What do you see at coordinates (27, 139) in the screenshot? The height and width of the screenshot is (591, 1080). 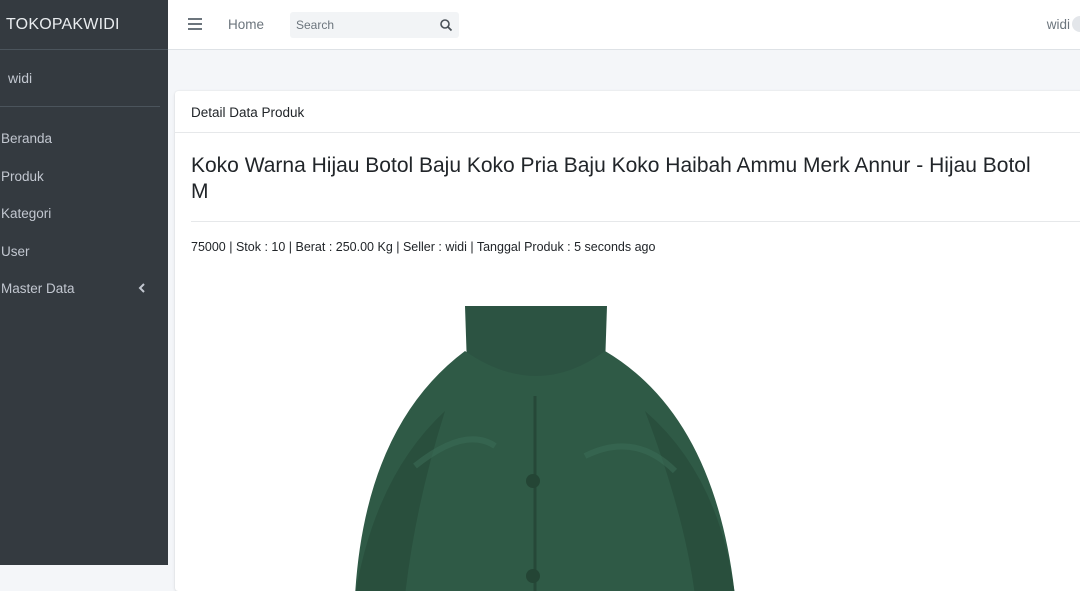 I see `sidebar-item-label: Beranda` at bounding box center [27, 139].